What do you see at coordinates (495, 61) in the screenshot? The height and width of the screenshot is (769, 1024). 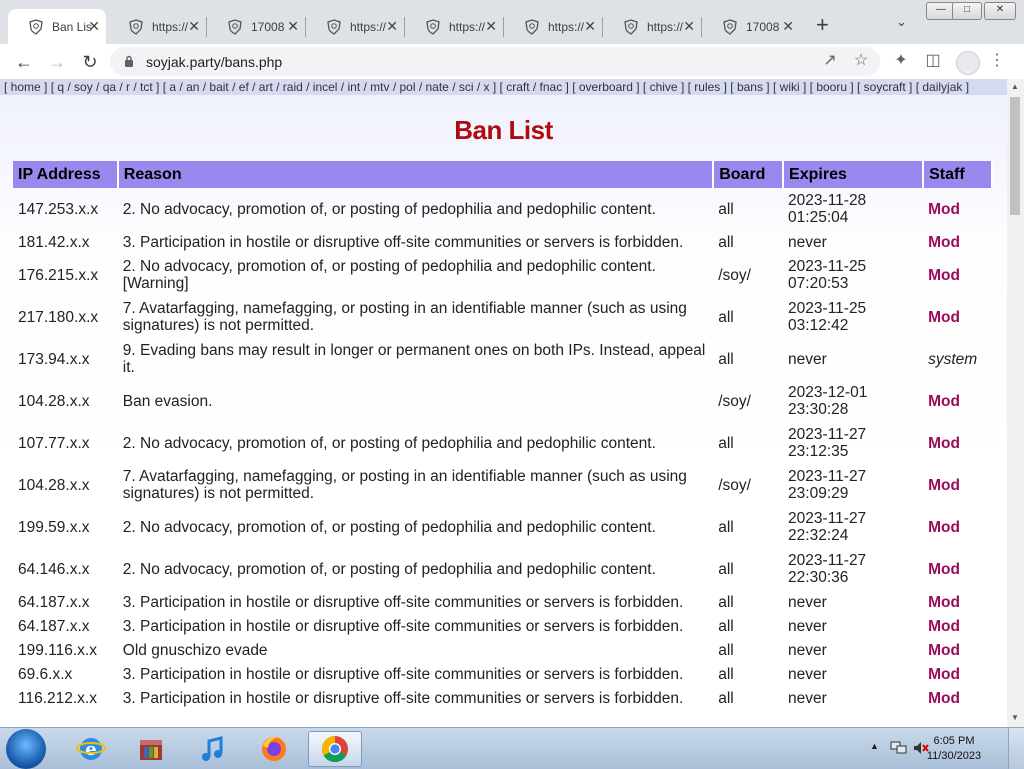 I see `address-bar: soyjak.party/bans.php` at bounding box center [495, 61].